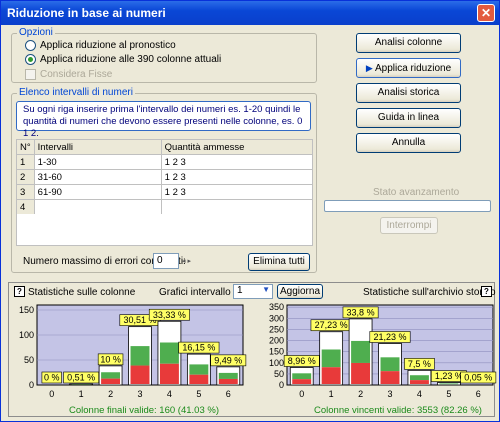  What do you see at coordinates (300, 291) in the screenshot?
I see `aggiorna-button: Aggiorna` at bounding box center [300, 291].